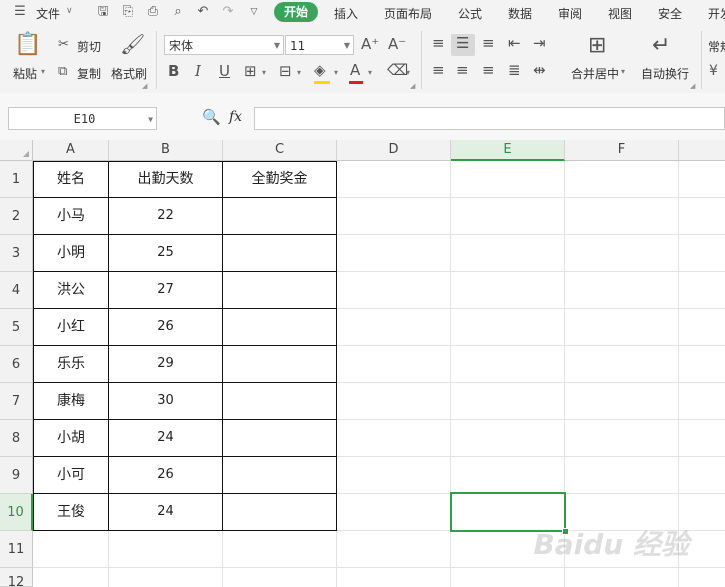 The width and height of the screenshot is (725, 587). What do you see at coordinates (539, 43) in the screenshot?
I see `increase-indent-icon: ⇥` at bounding box center [539, 43].